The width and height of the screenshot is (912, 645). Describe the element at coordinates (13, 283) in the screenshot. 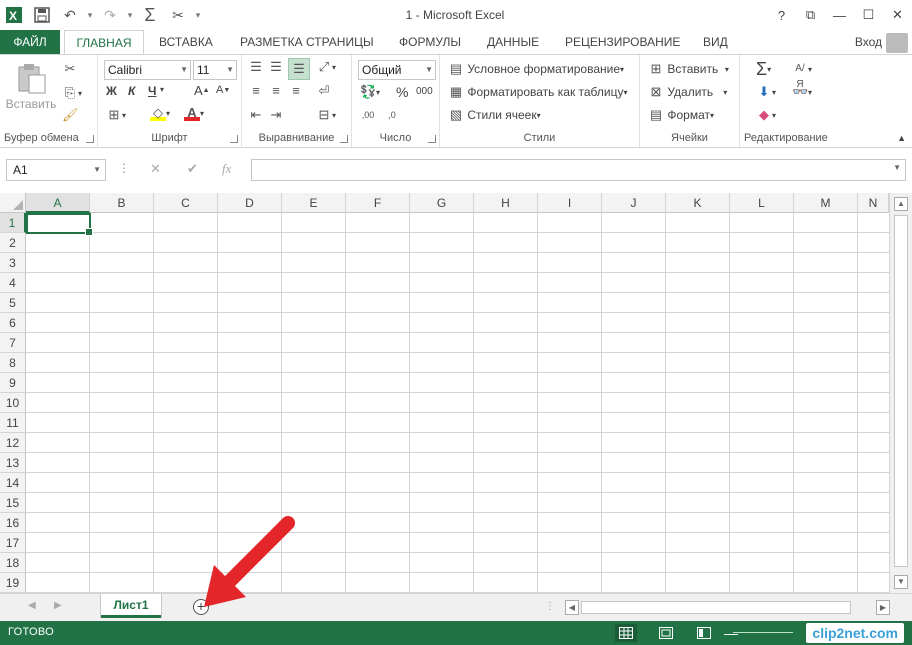

I see `row-header: 4` at that location.